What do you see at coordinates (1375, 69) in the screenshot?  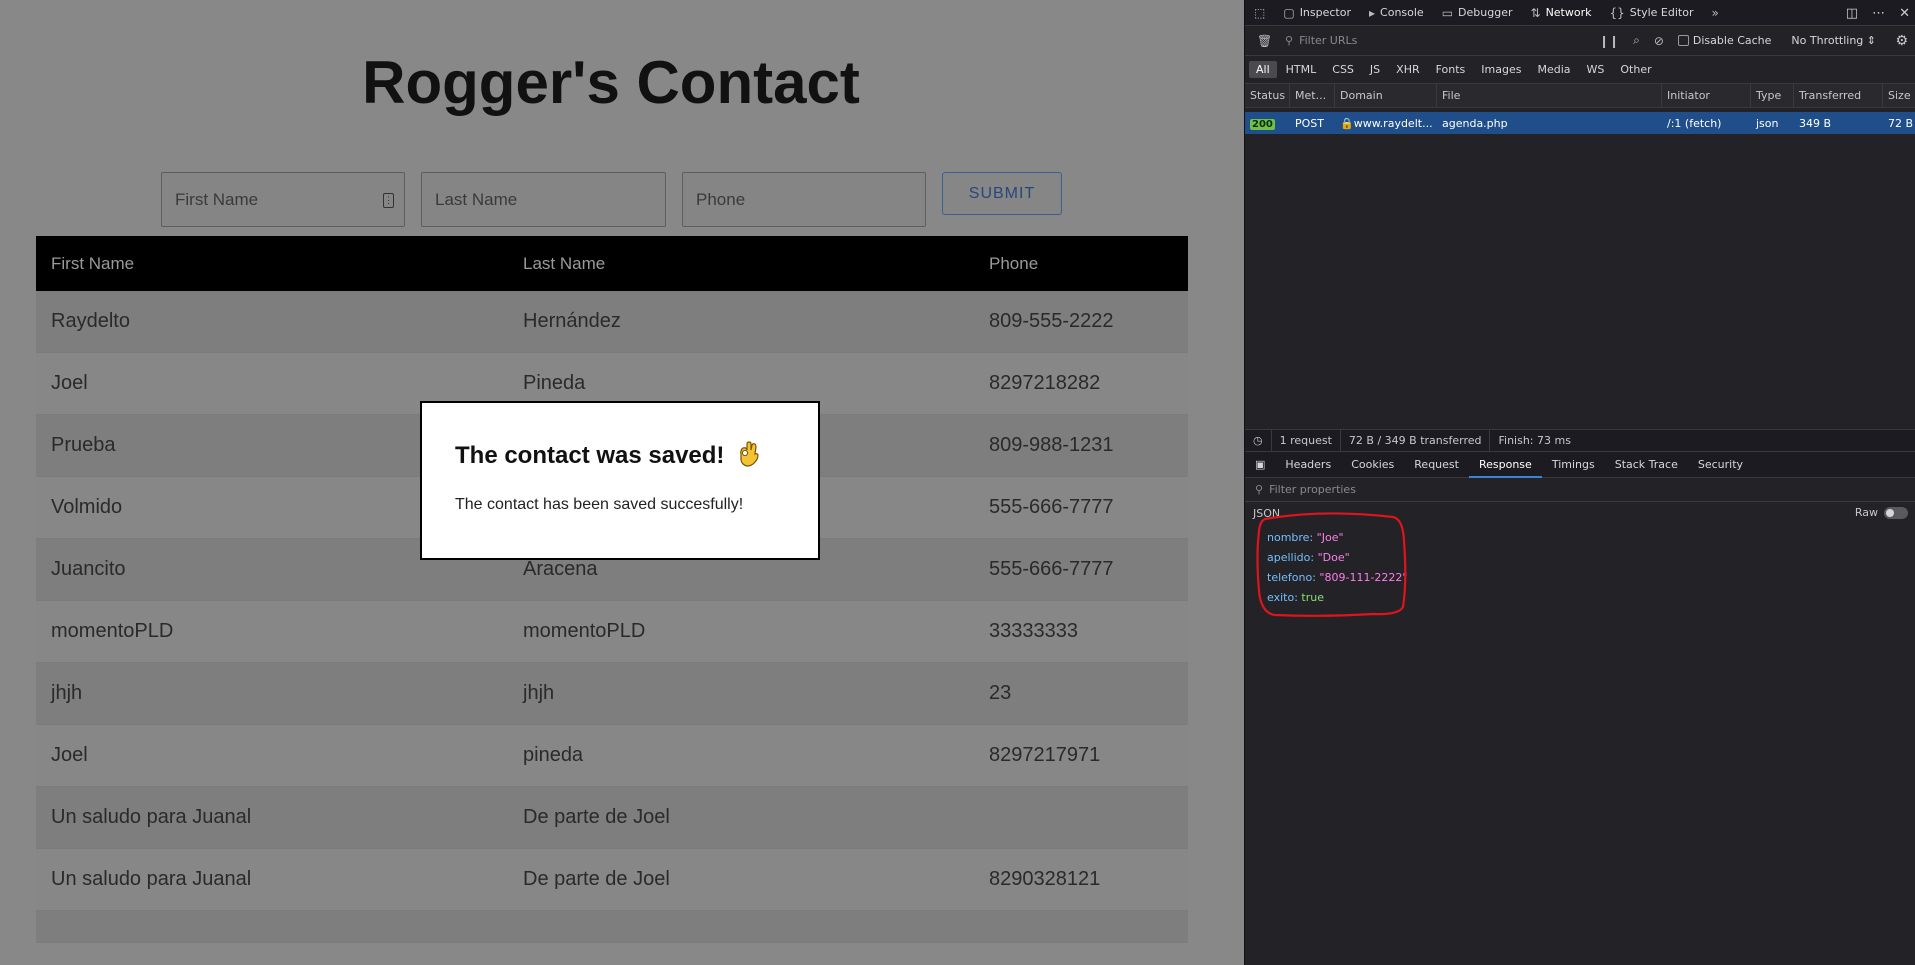 I see `type-filter-js: JS` at bounding box center [1375, 69].